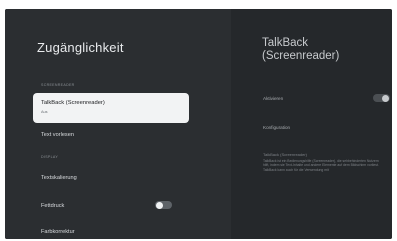  What do you see at coordinates (73, 103) in the screenshot?
I see `talkback-label: TalkBack (Screenreader)` at bounding box center [73, 103].